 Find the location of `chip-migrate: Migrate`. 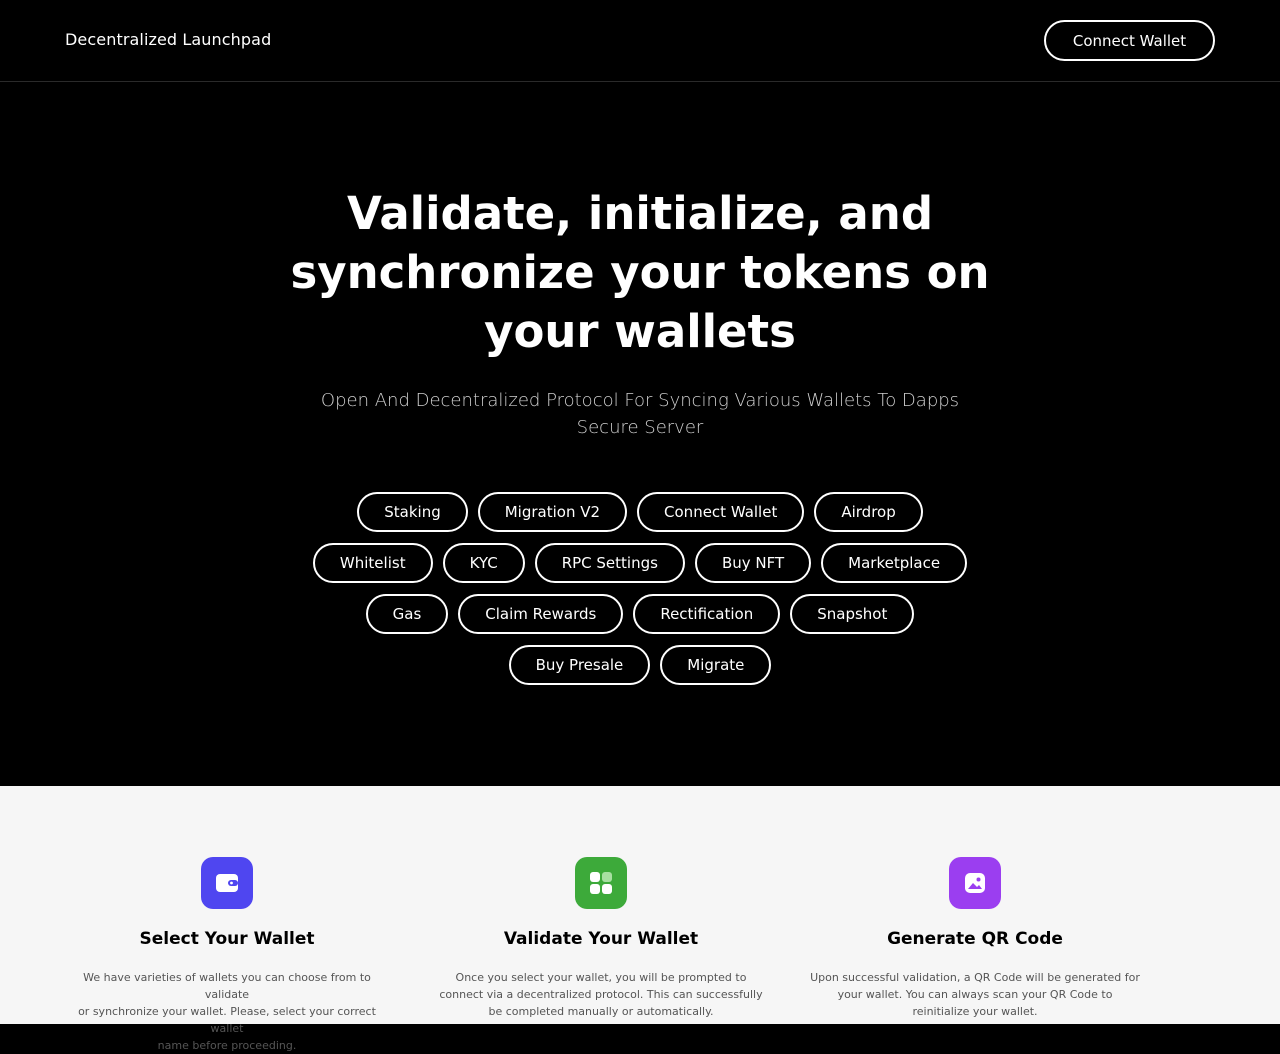

chip-migrate: Migrate is located at coordinates (716, 665).